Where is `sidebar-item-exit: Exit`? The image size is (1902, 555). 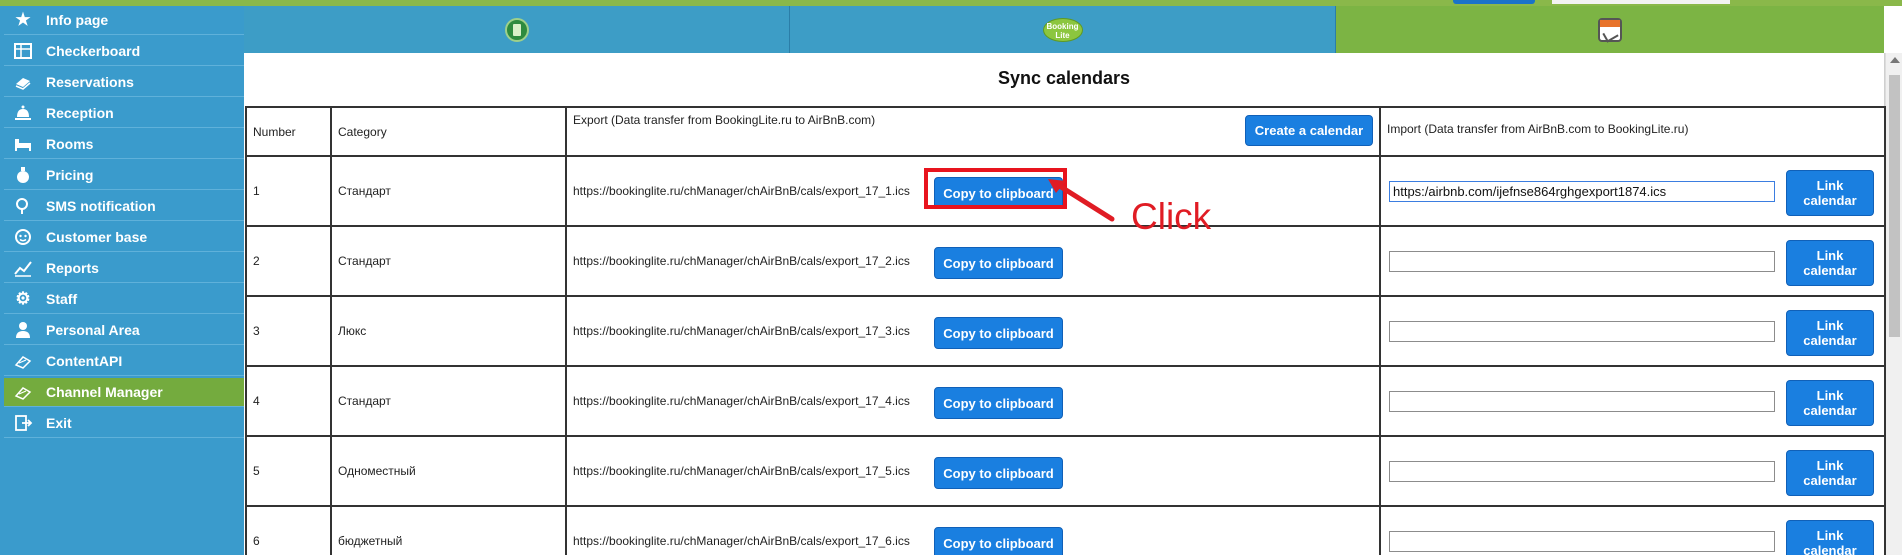
sidebar-item-exit: Exit is located at coordinates (124, 423).